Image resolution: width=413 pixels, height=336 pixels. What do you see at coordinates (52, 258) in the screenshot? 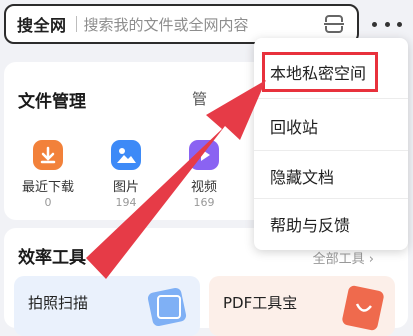
I see `efficiency-tools-title: 效率工具` at bounding box center [52, 258].